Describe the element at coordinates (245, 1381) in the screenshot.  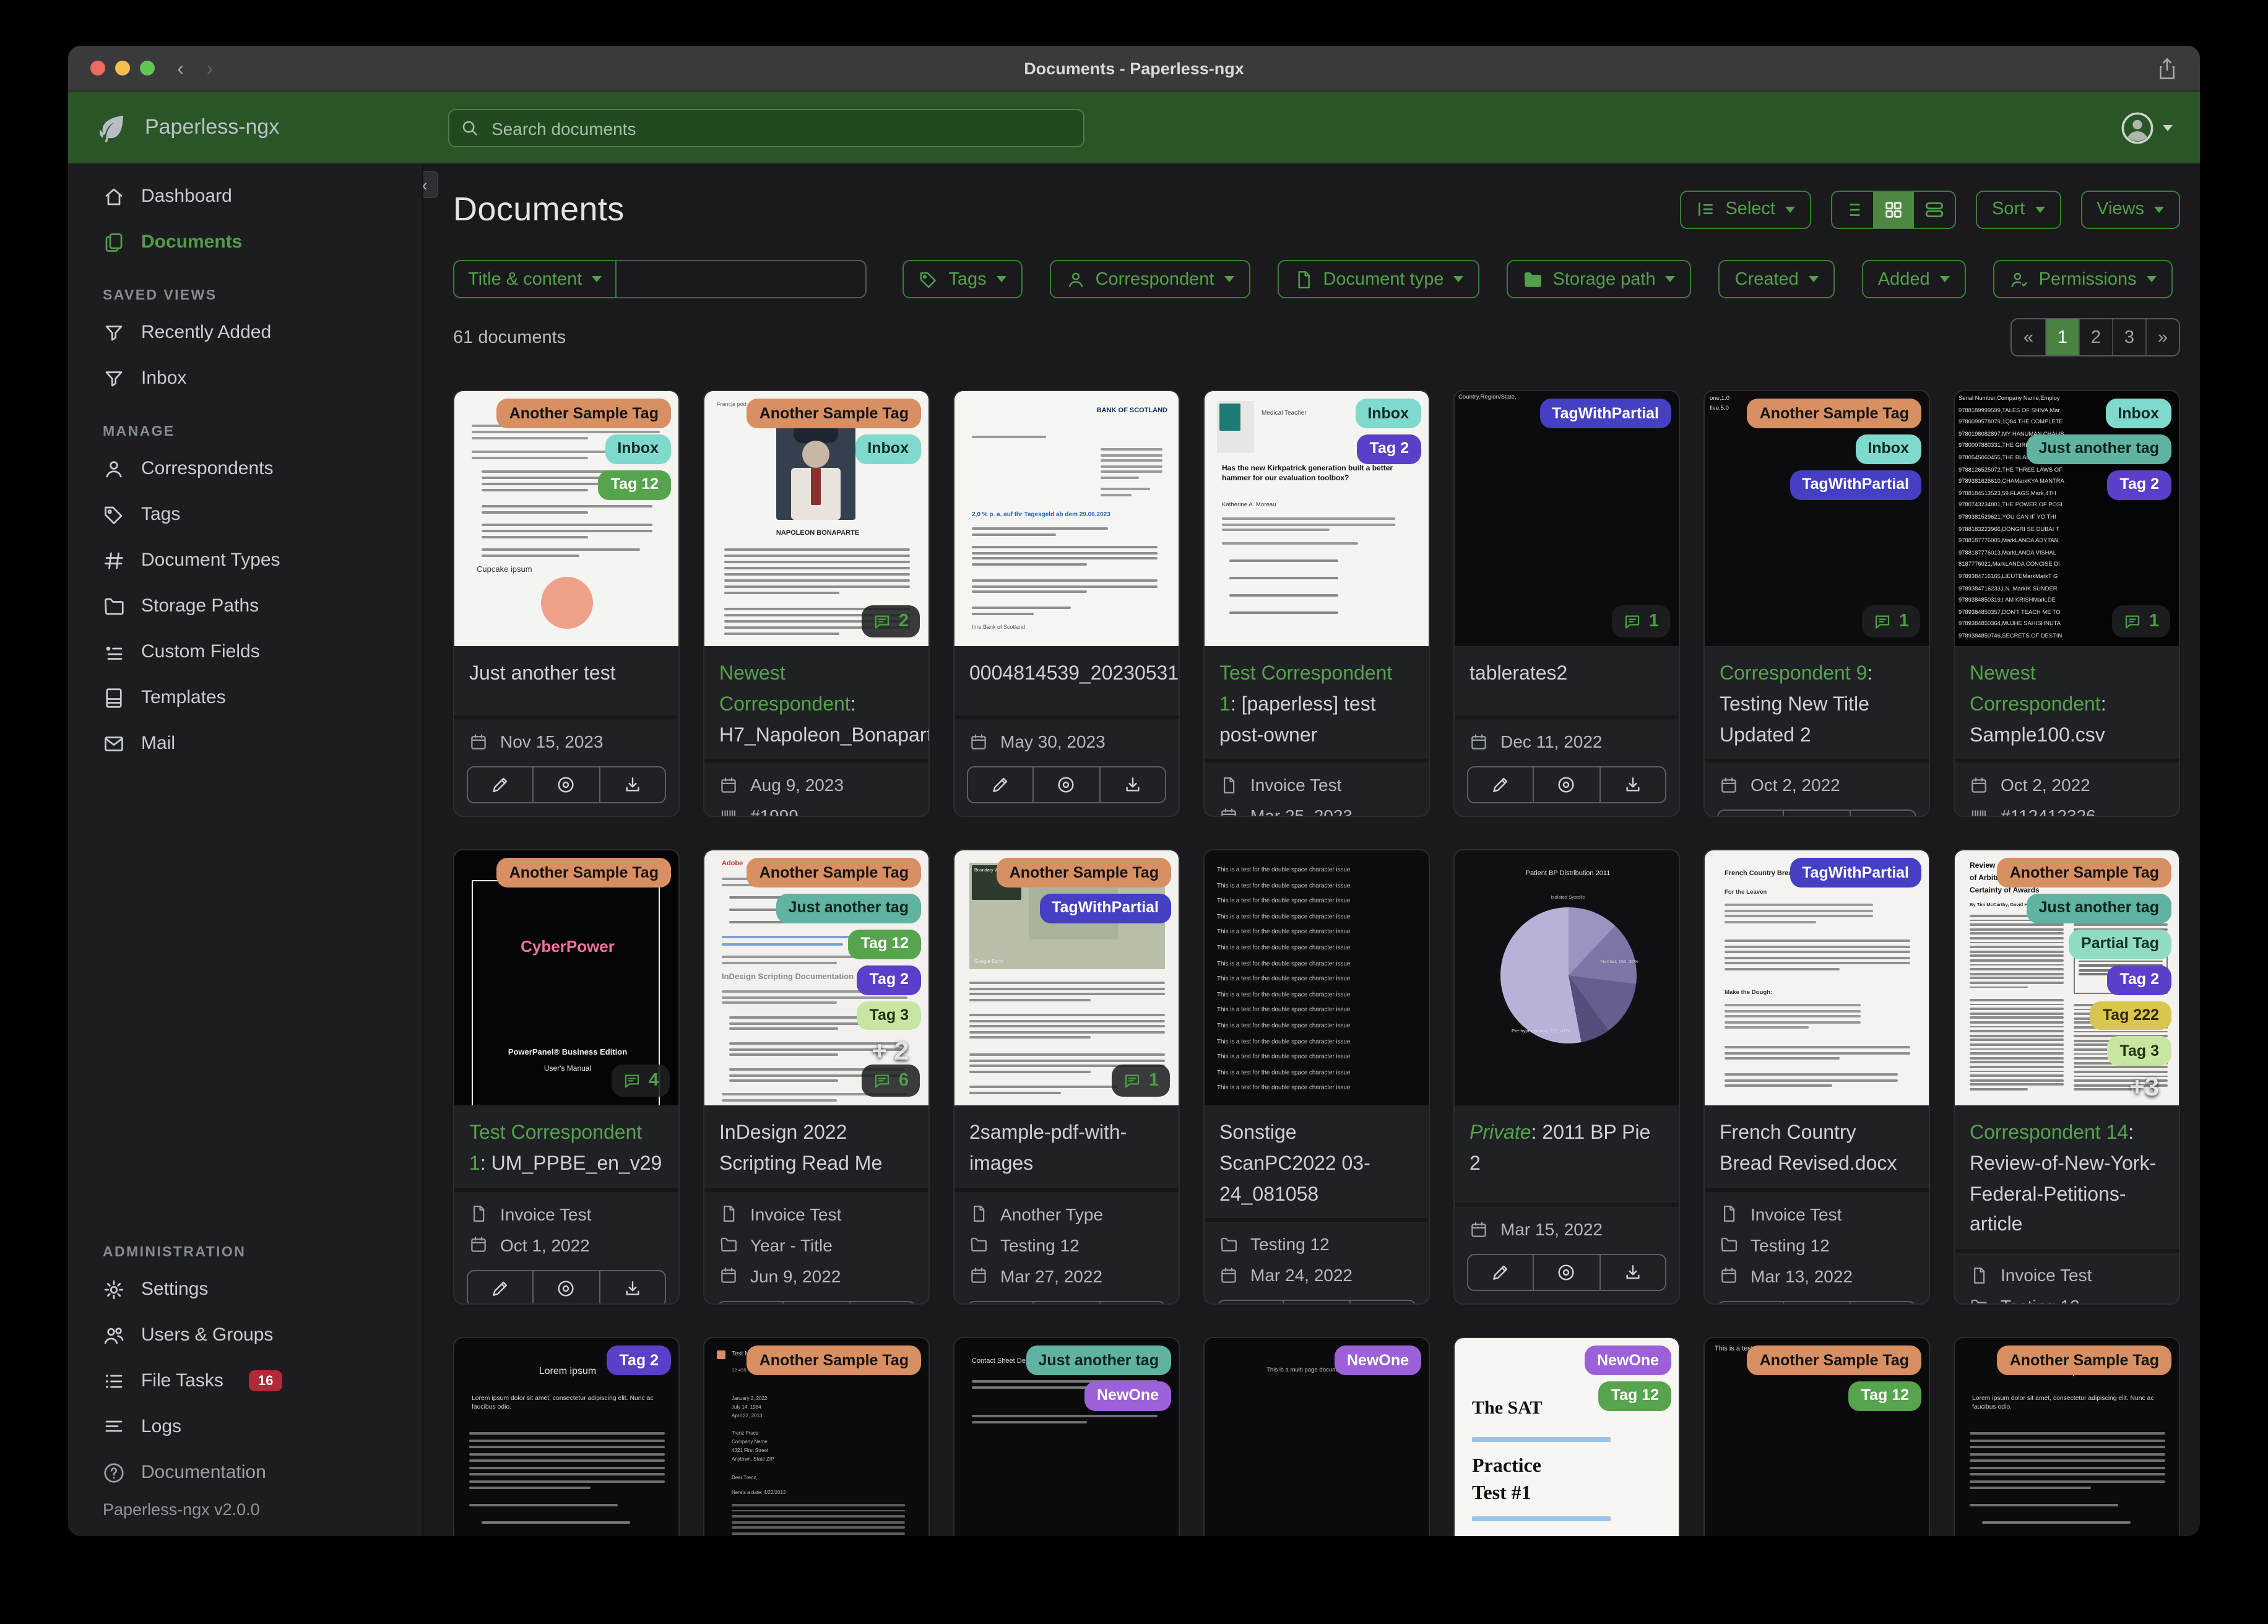
I see `sidebar-item-file-tasks: File Tasks 16` at that location.